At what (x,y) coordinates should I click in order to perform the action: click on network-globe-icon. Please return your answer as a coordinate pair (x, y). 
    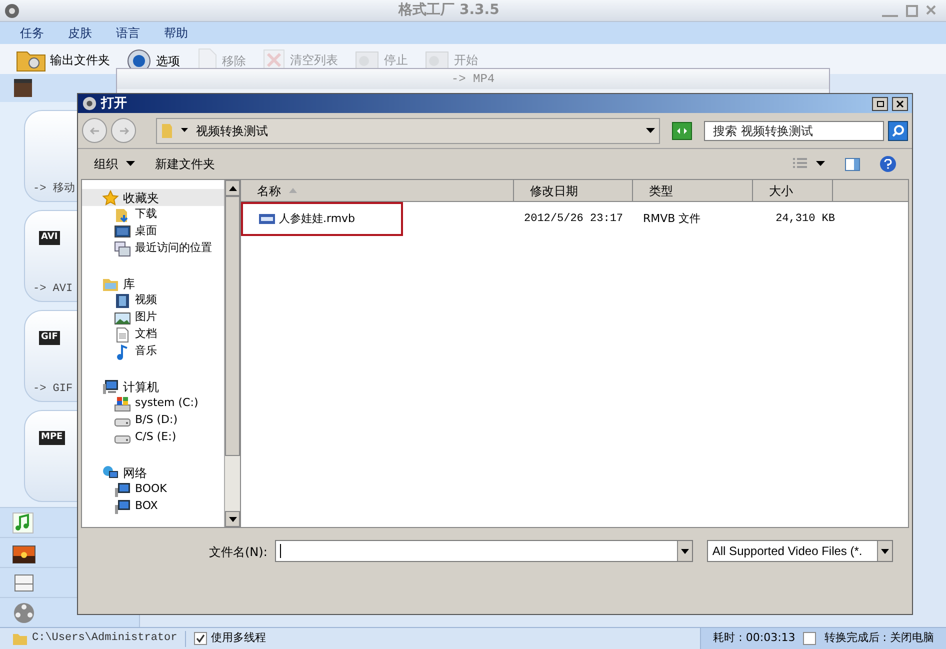
    Looking at the image, I should click on (110, 472).